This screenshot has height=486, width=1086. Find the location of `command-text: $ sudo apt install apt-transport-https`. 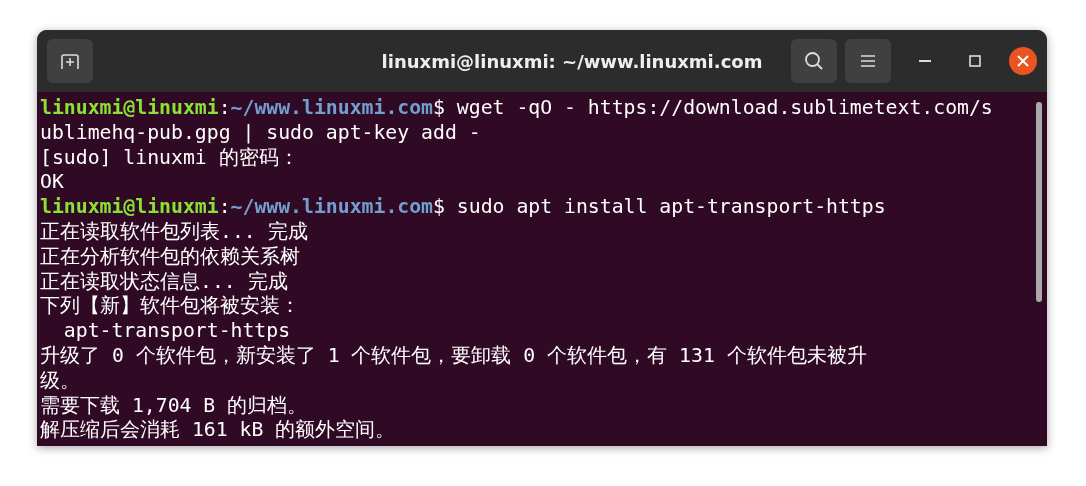

command-text: $ sudo apt install apt-transport-https is located at coordinates (659, 207).